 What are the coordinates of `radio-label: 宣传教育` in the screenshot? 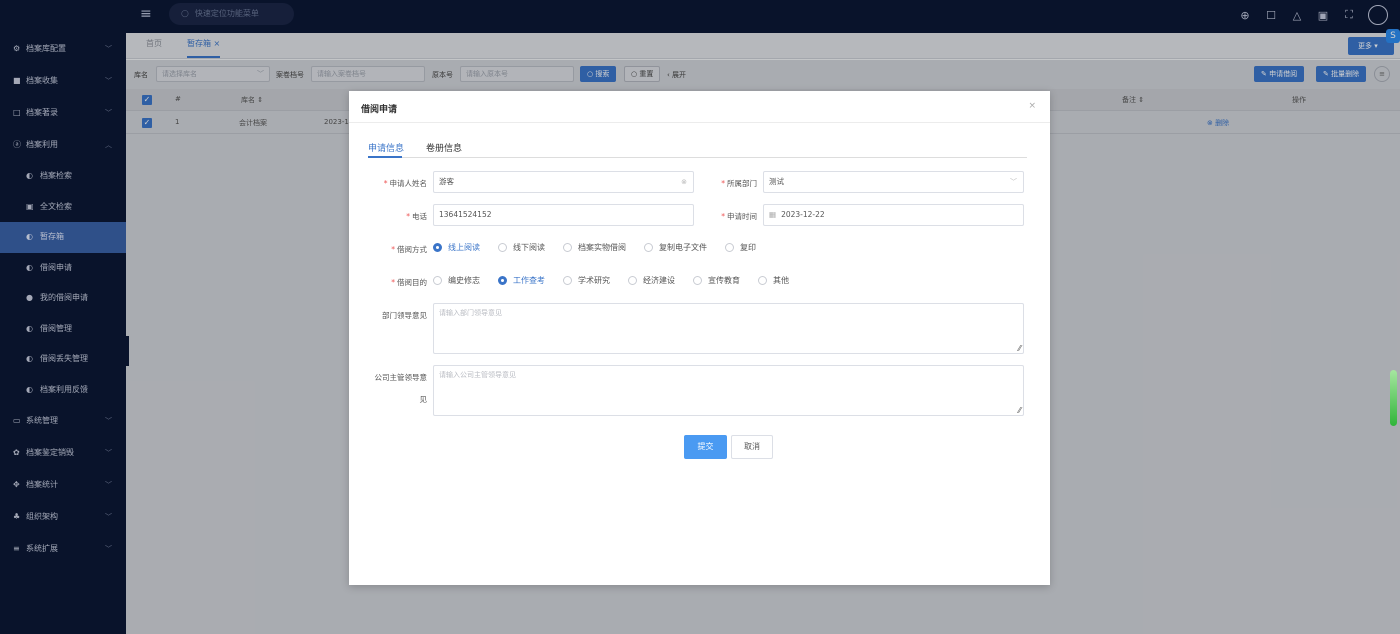 It's located at (724, 280).